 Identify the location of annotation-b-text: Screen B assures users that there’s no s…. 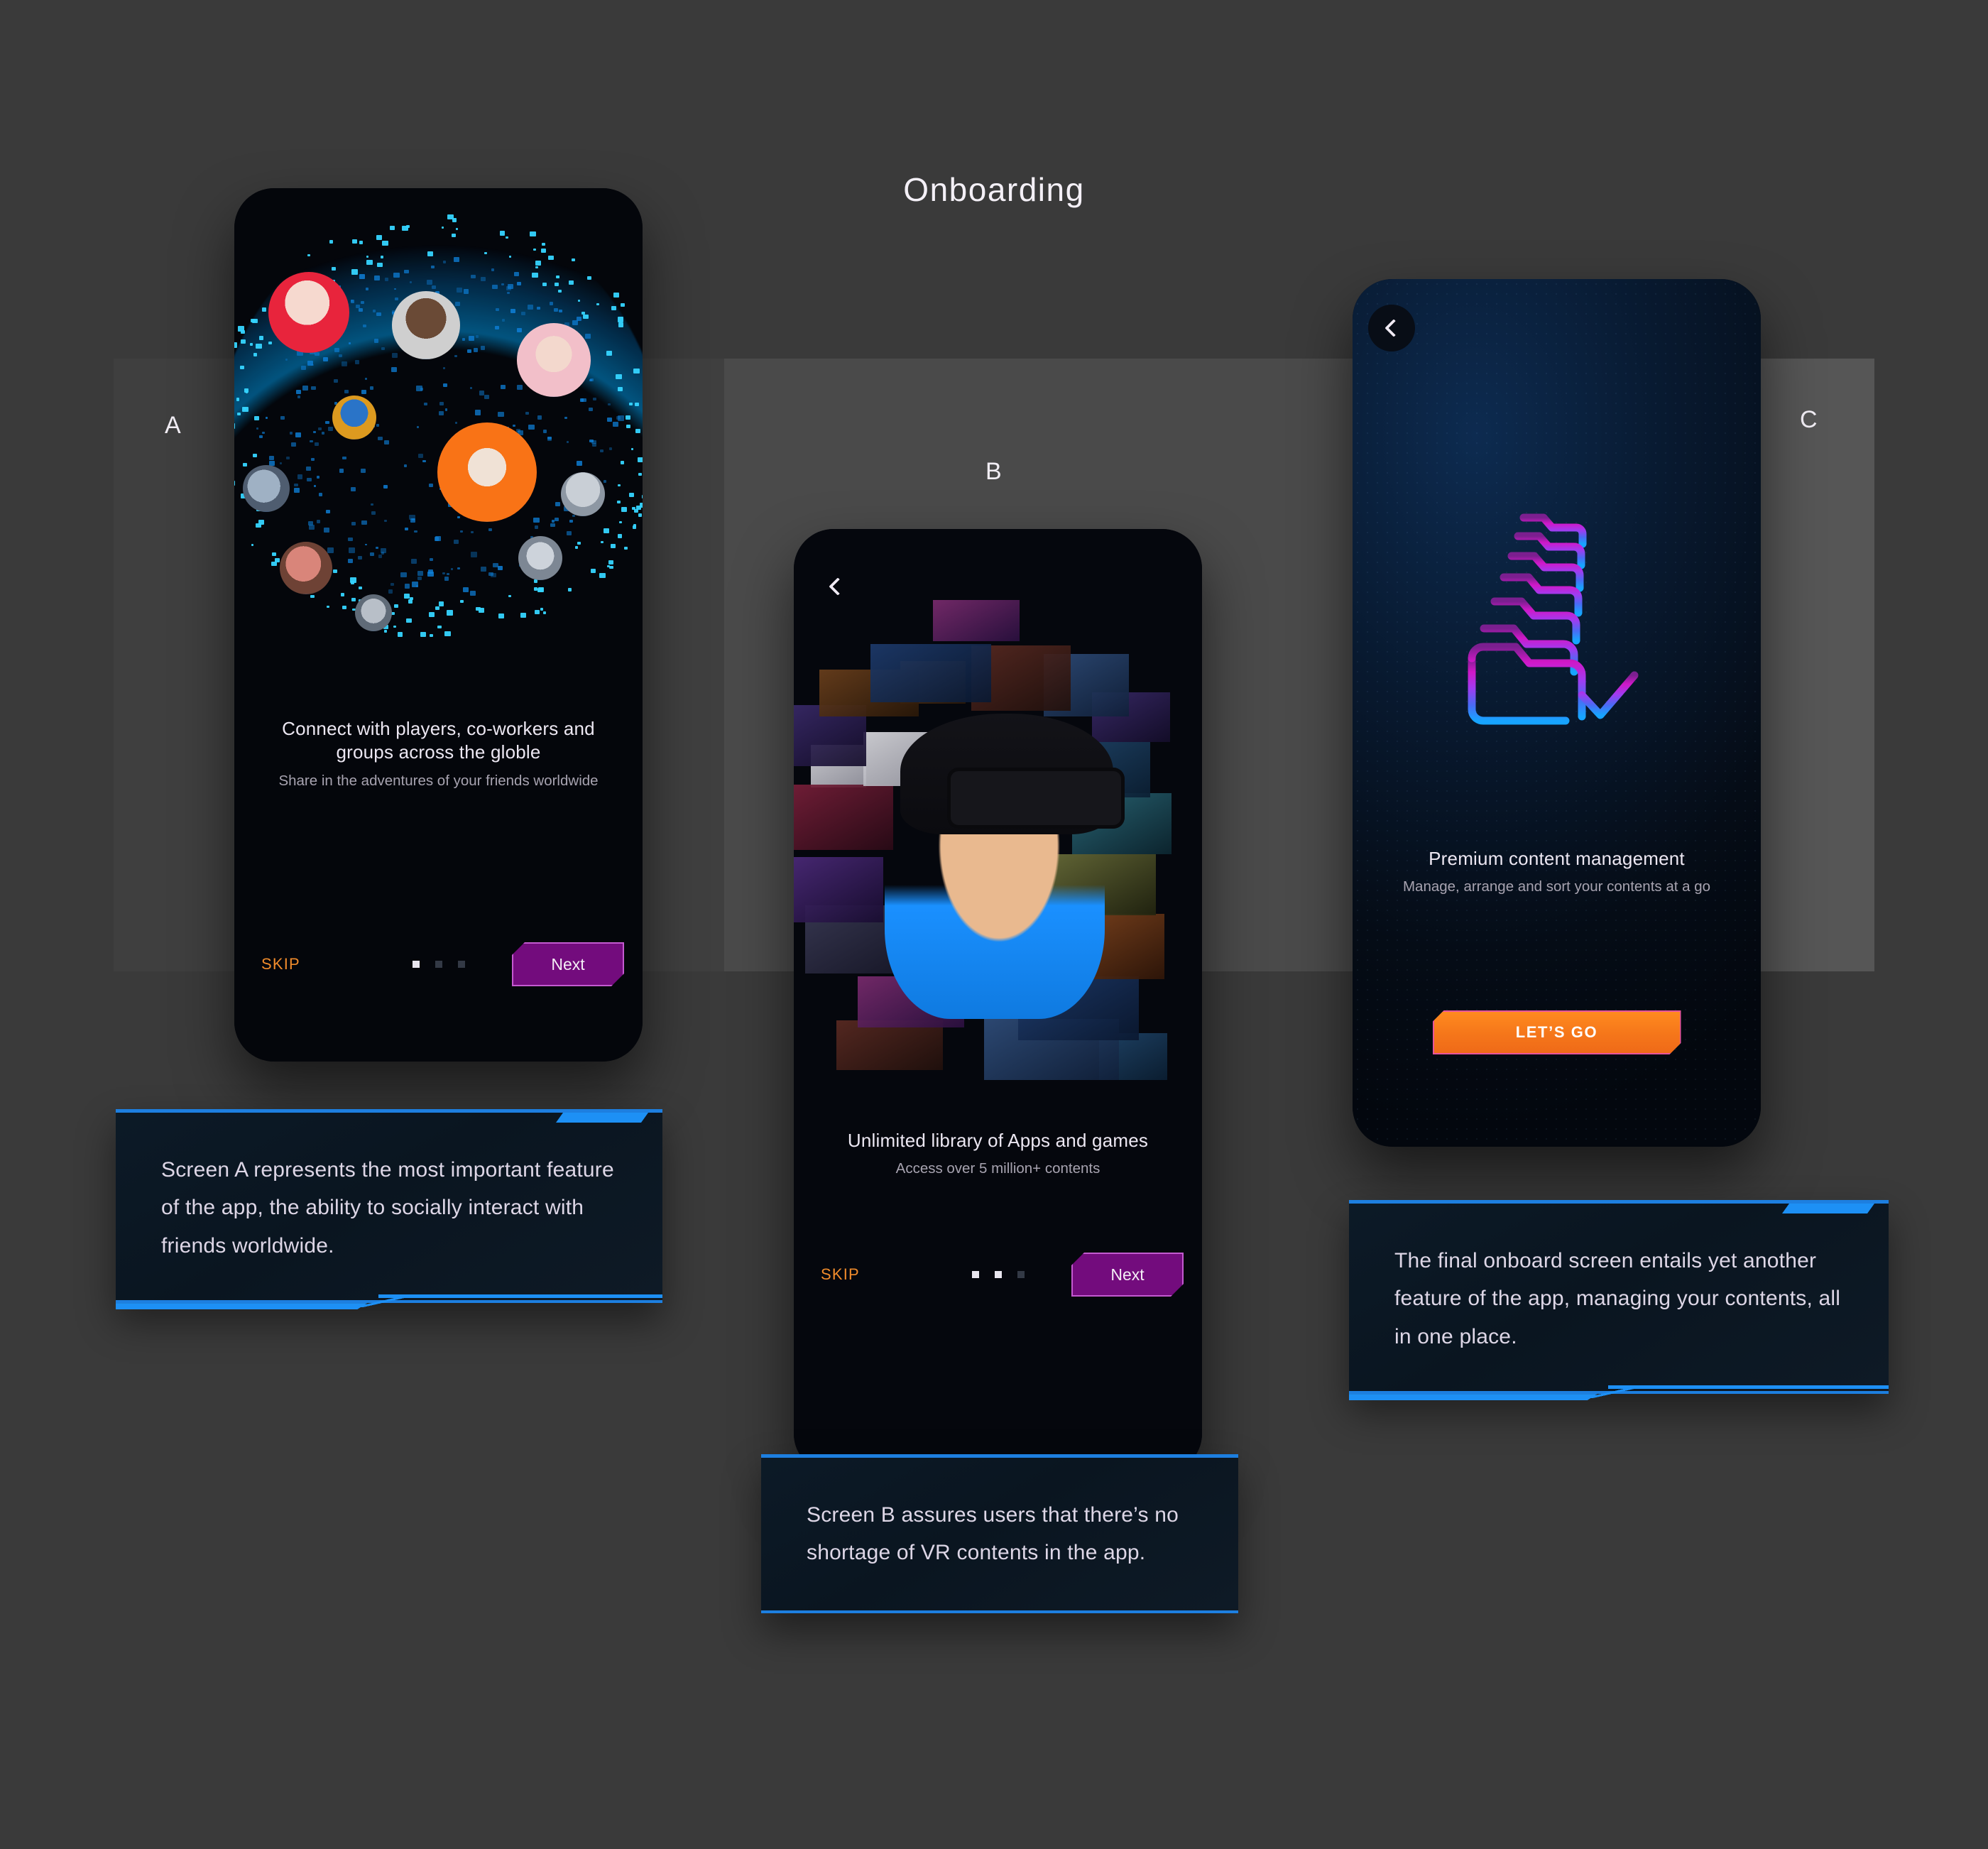
(993, 1534).